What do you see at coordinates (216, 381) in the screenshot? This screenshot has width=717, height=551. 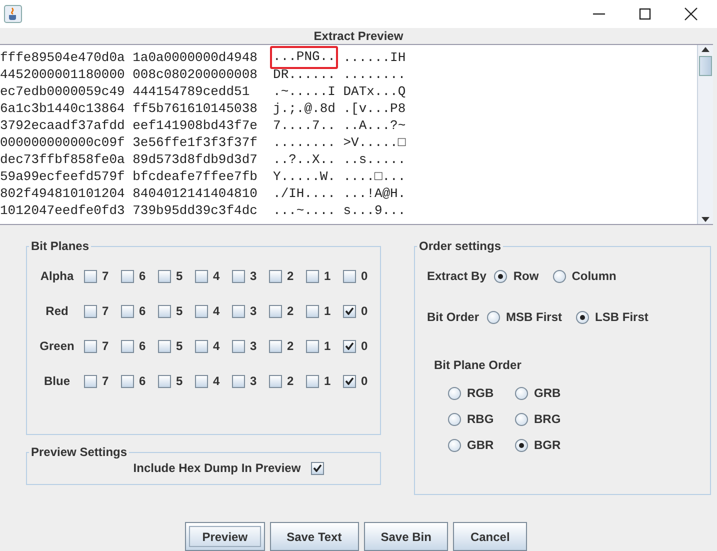 I see `checkbox-label: 4` at bounding box center [216, 381].